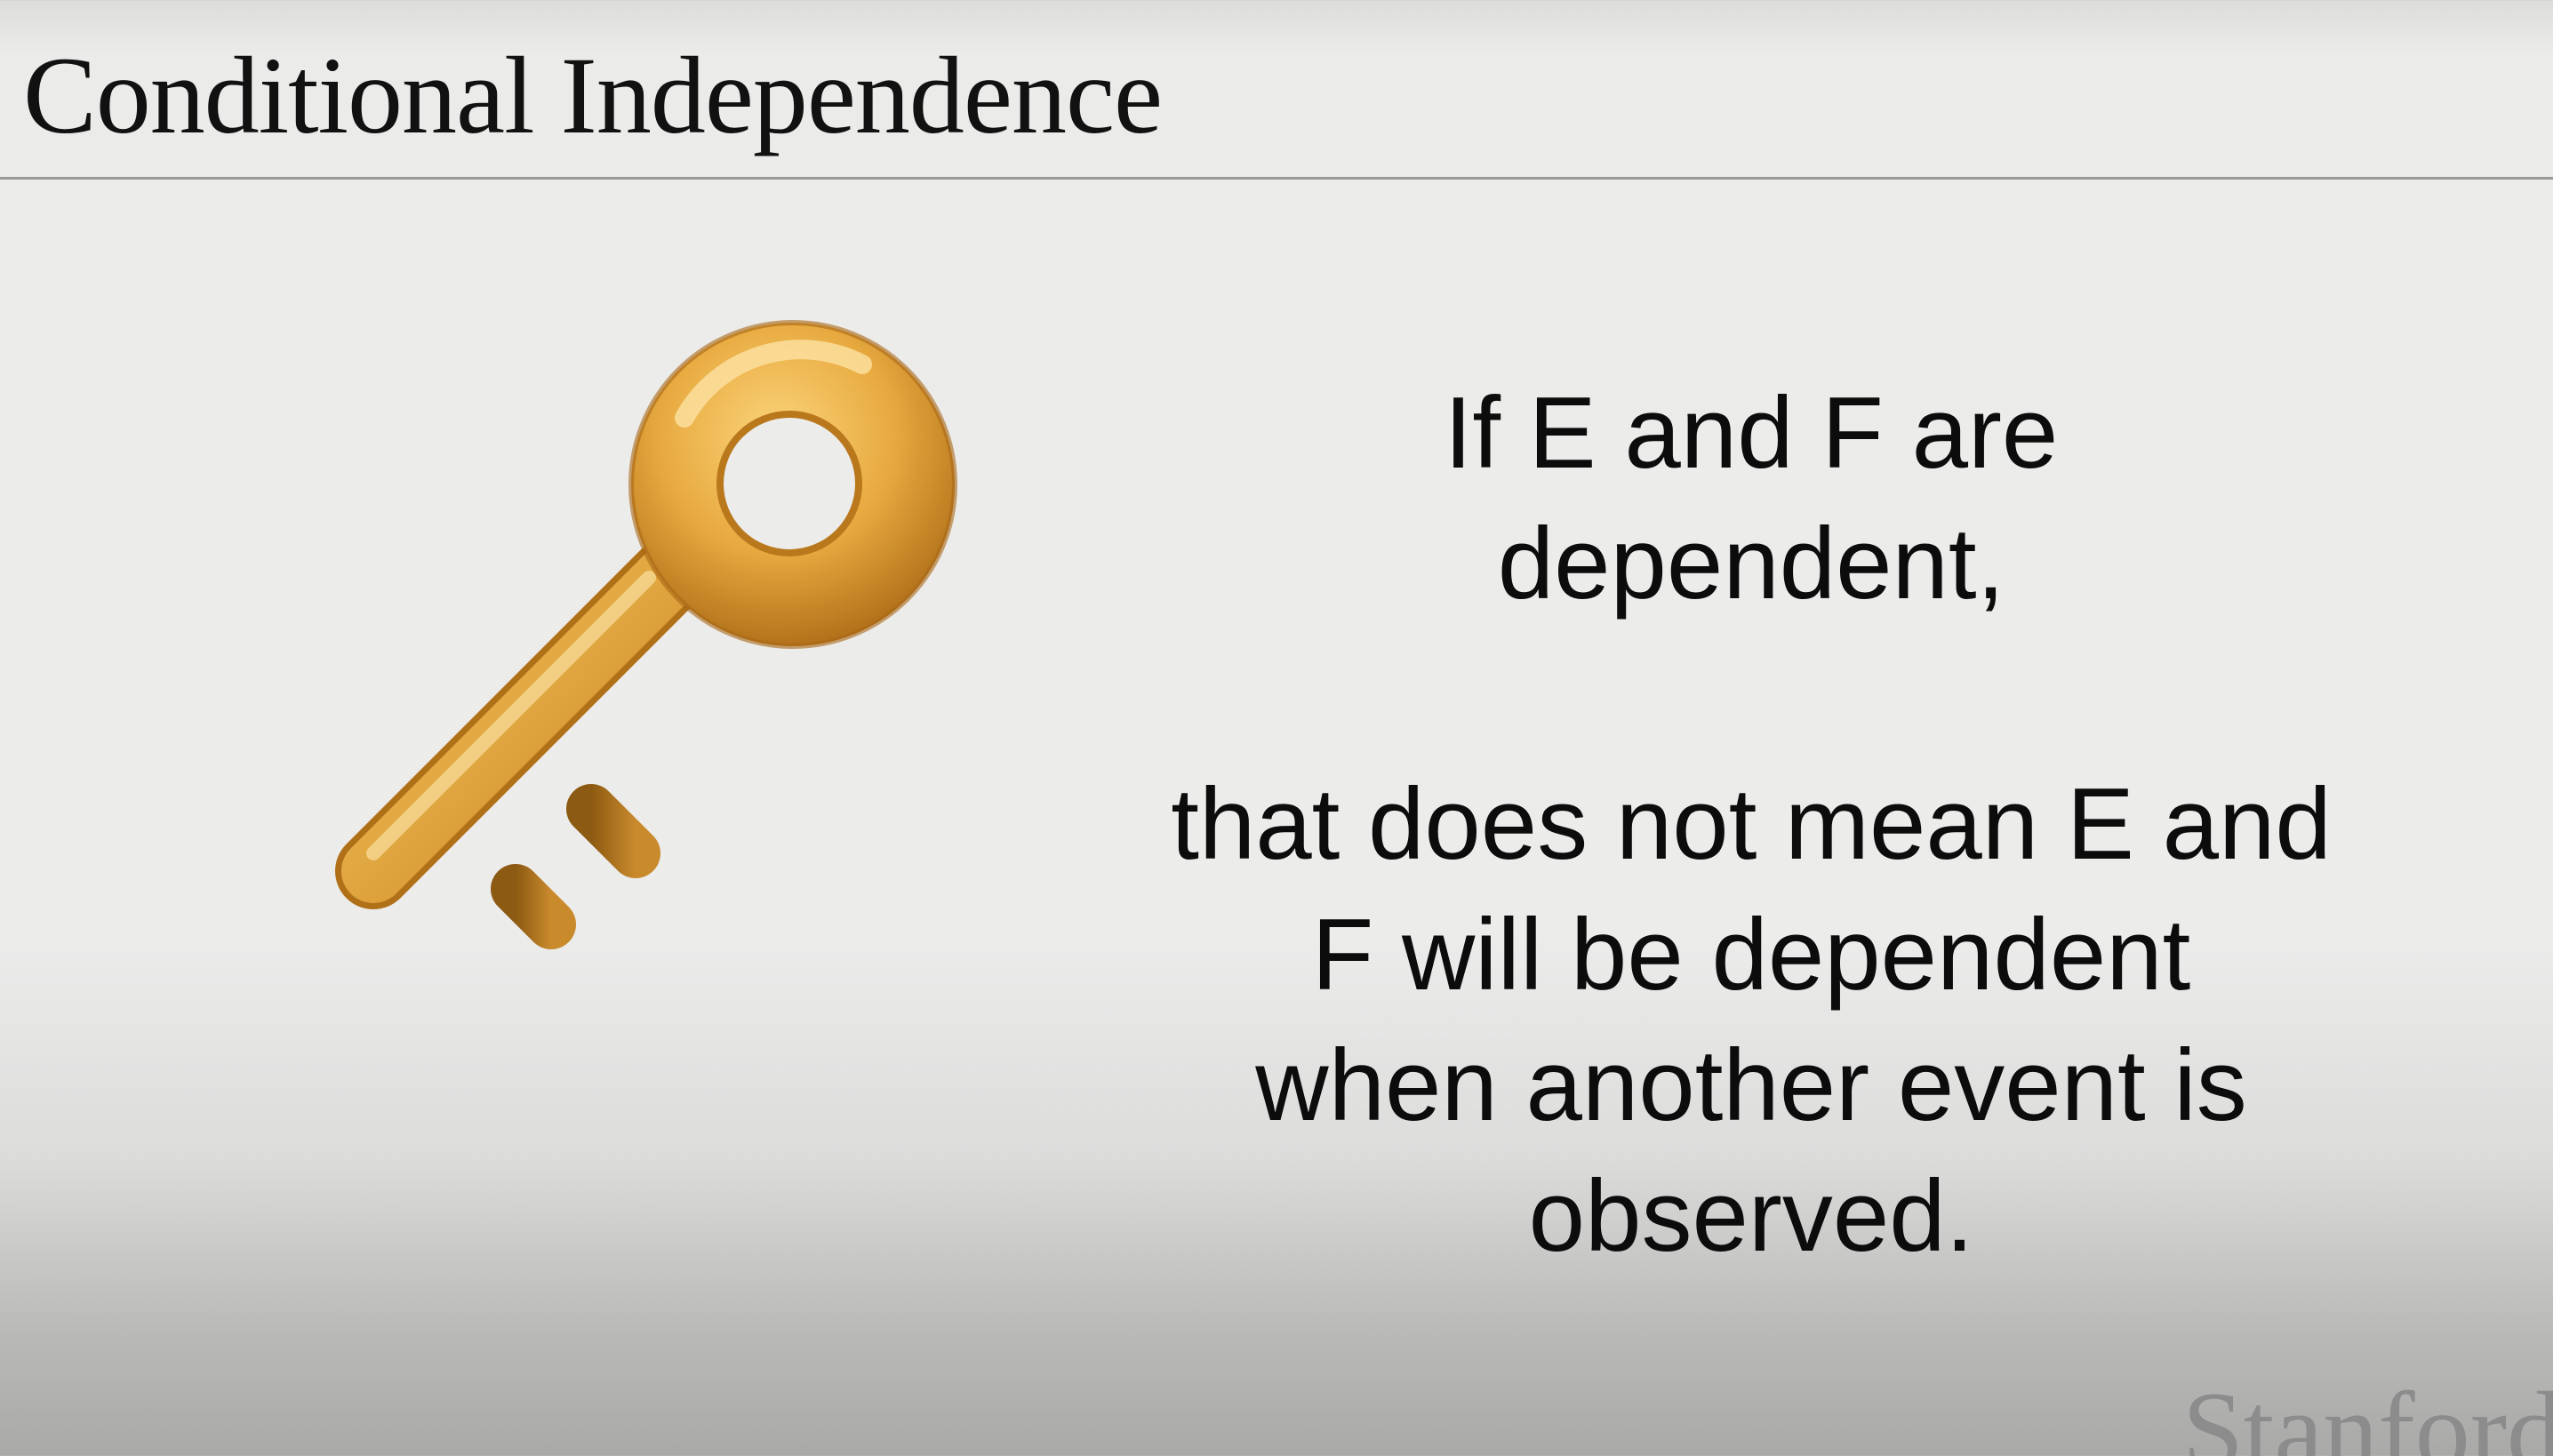 The width and height of the screenshot is (2553, 1456). I want to click on key-bow, so click(792, 484).